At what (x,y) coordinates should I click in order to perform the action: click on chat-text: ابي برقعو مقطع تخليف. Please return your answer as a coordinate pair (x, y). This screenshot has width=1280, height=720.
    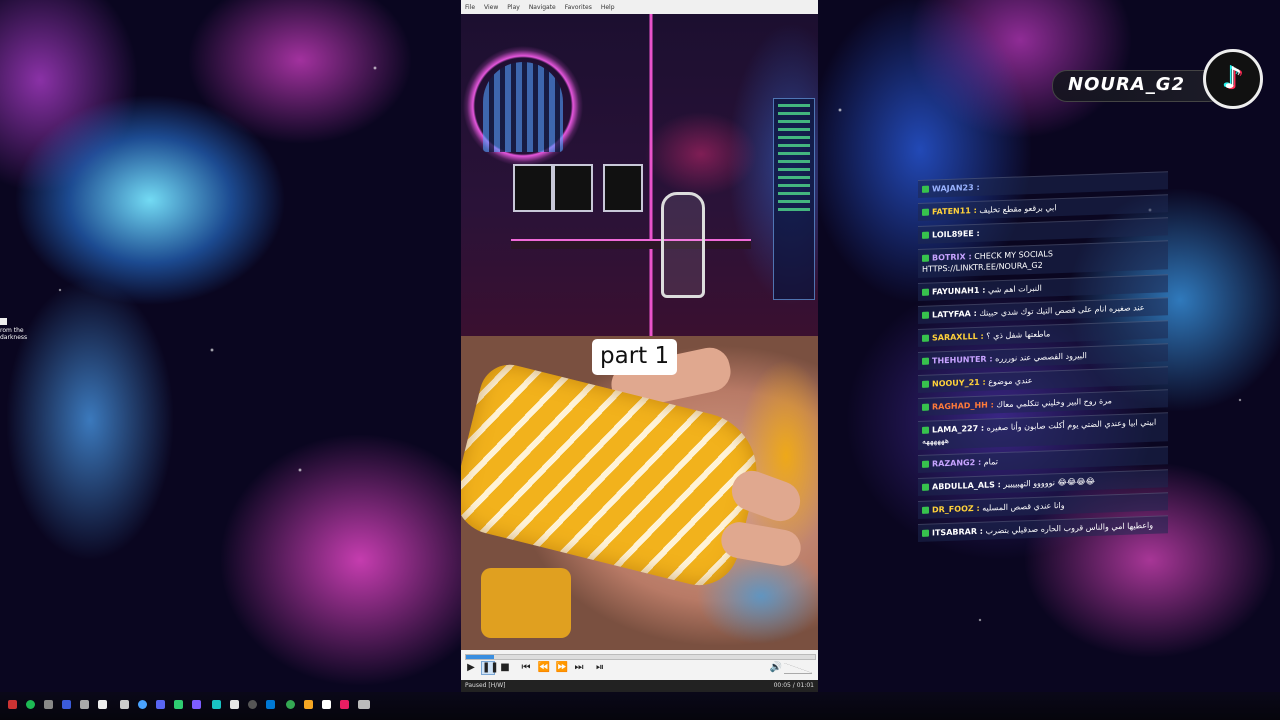
    Looking at the image, I should click on (1018, 209).